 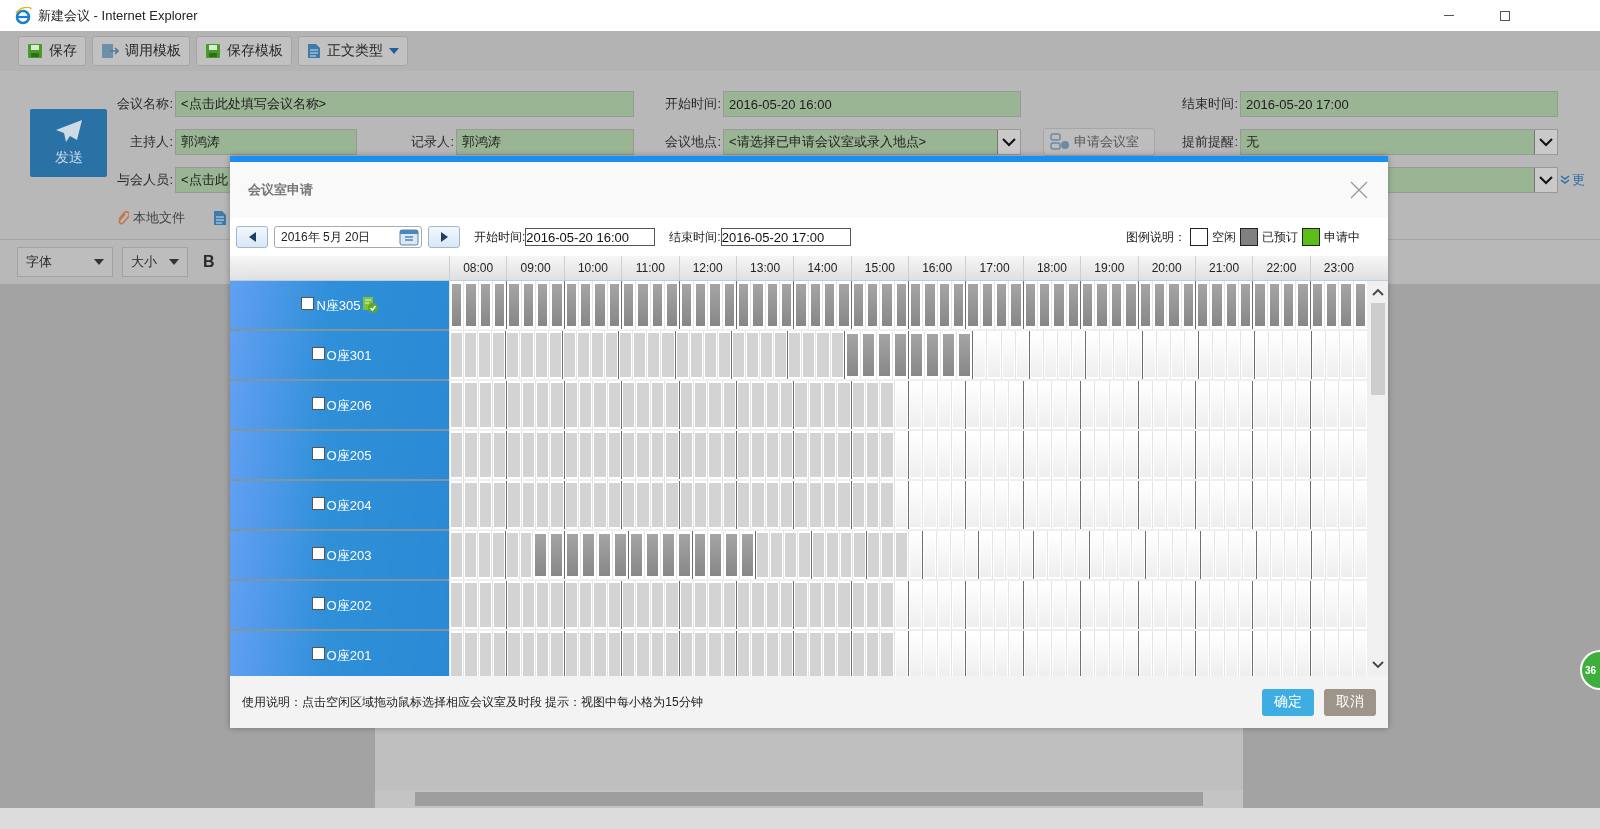 What do you see at coordinates (23, 15) in the screenshot?
I see `browser-logo-icon` at bounding box center [23, 15].